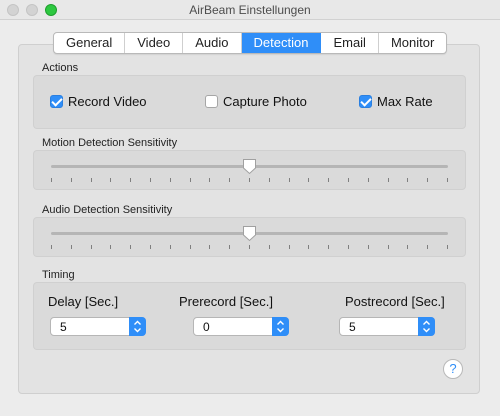 This screenshot has width=500, height=416. I want to click on motion-sensitivity-group, so click(249, 170).